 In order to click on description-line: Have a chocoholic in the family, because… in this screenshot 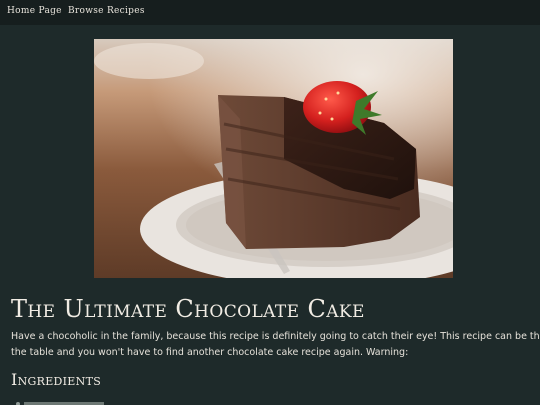, I will do `click(275, 336)`.